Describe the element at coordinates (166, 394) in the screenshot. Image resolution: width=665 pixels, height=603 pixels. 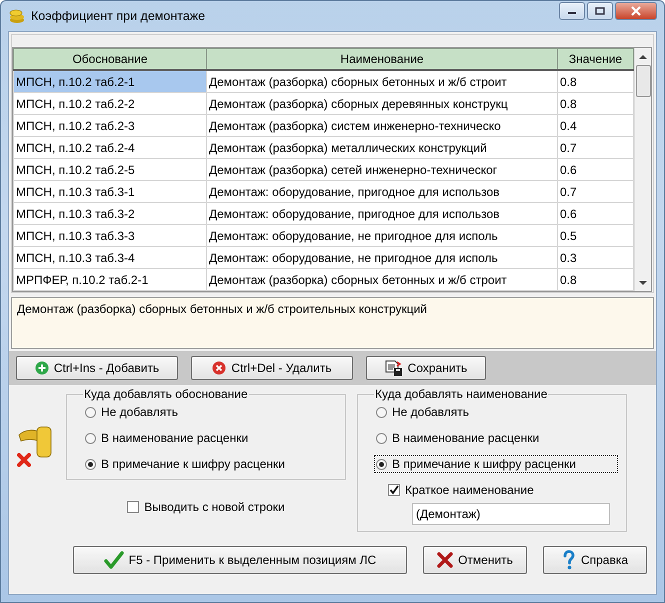
I see `group-title: Куда добавлять обоснование` at that location.